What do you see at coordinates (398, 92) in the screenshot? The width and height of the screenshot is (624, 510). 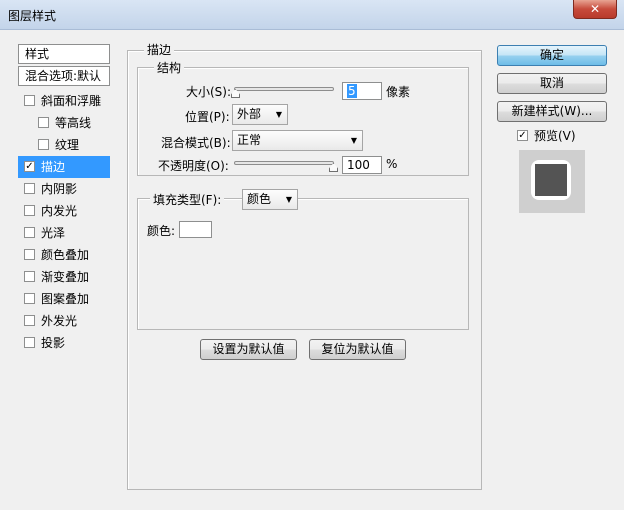 I see `size-unit: 像素` at bounding box center [398, 92].